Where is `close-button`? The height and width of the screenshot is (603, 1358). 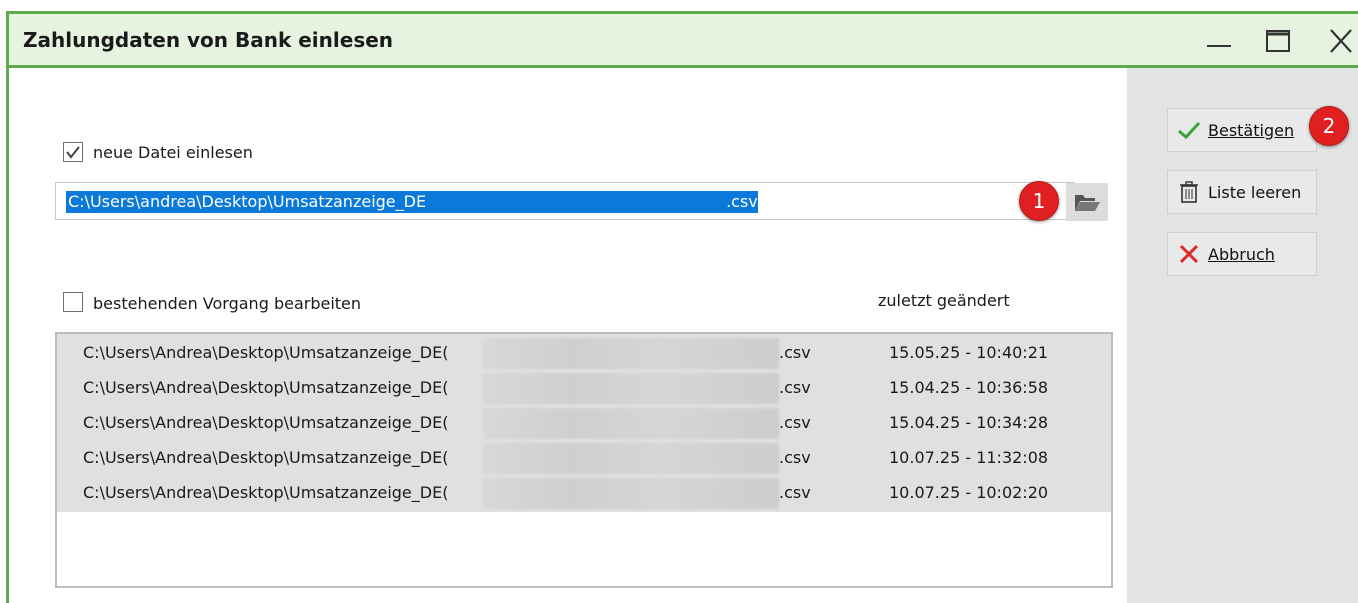 close-button is located at coordinates (1339, 41).